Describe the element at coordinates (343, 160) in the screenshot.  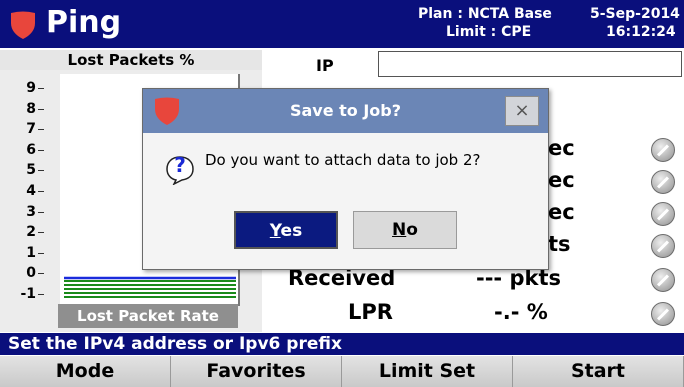
I see `dialog-message: Do you want to attach data to job 2?` at that location.